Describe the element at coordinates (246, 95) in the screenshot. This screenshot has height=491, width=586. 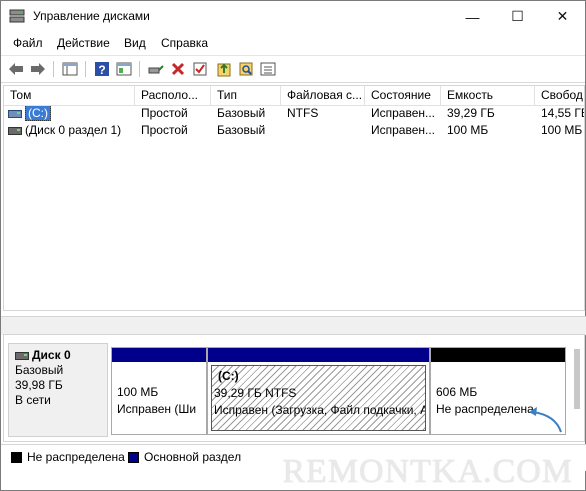
I see `column-type: Тип` at that location.